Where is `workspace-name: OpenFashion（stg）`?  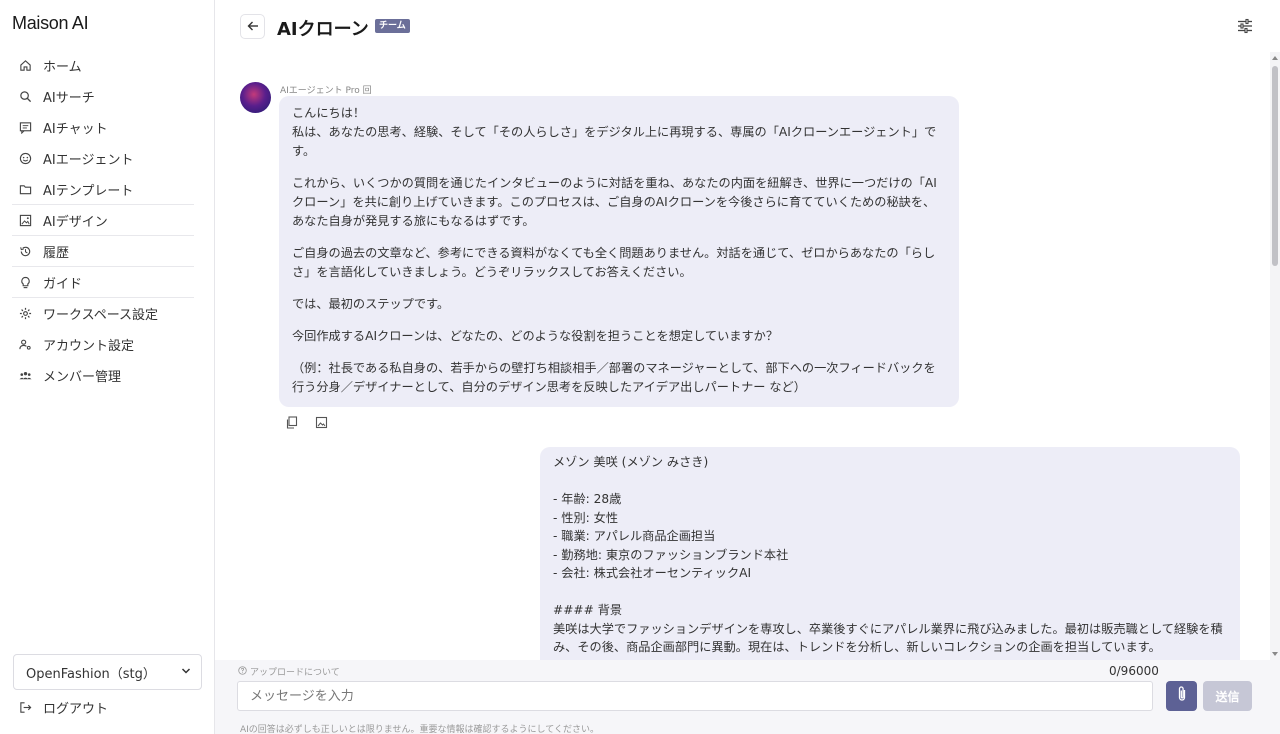 workspace-name: OpenFashion（stg） is located at coordinates (91, 674).